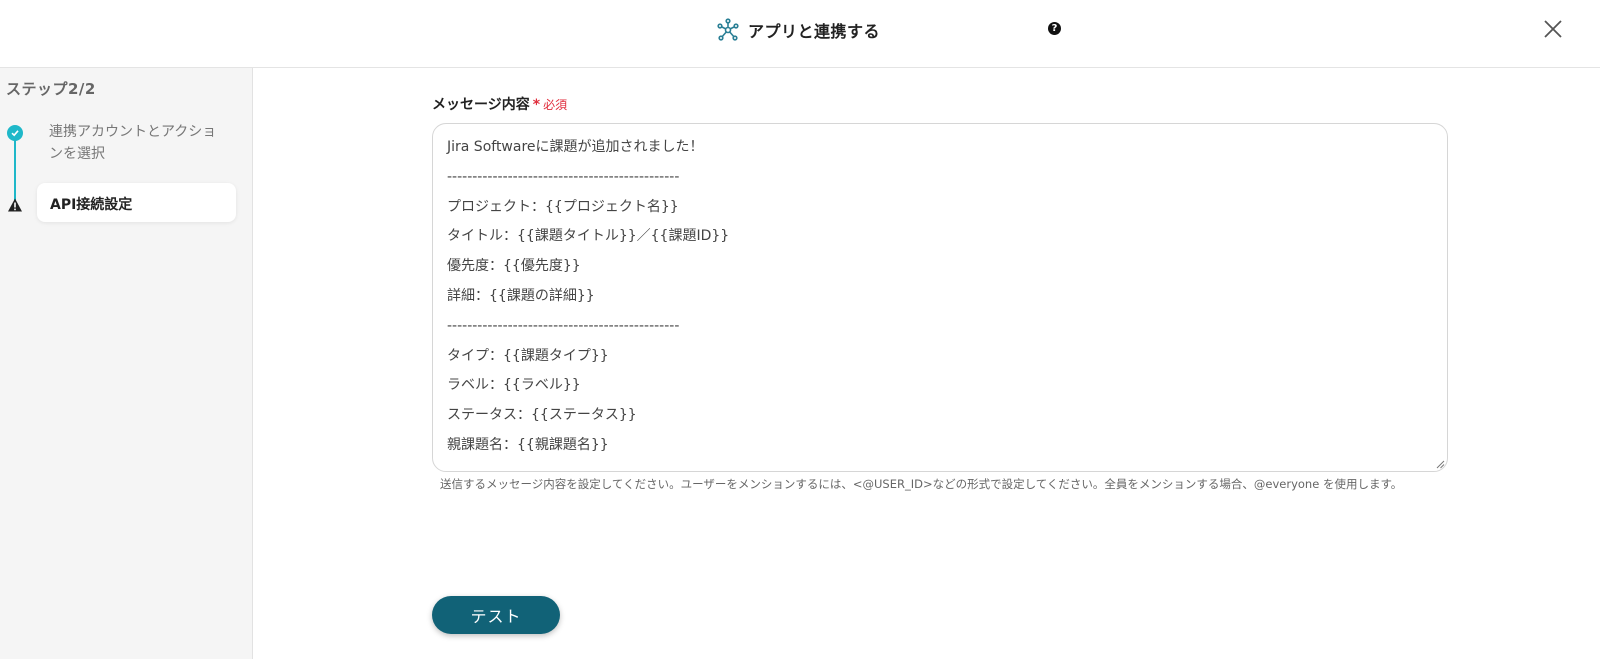 The image size is (1600, 659). Describe the element at coordinates (555, 105) in the screenshot. I see `required-badge: 必須` at that location.